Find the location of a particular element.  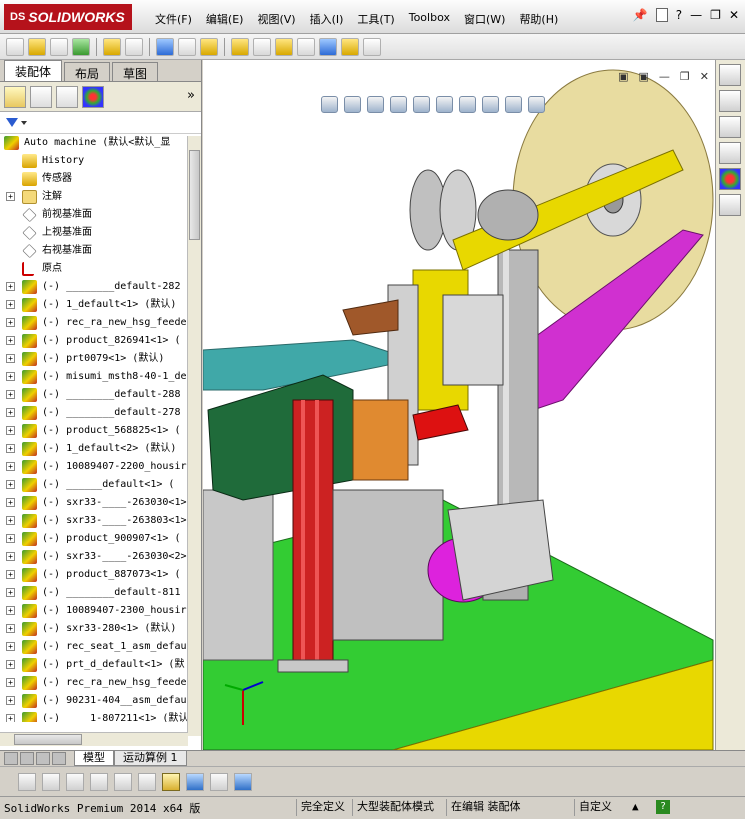

tree-item: + (-) 10089407-2300_housir is located at coordinates (100, 611).